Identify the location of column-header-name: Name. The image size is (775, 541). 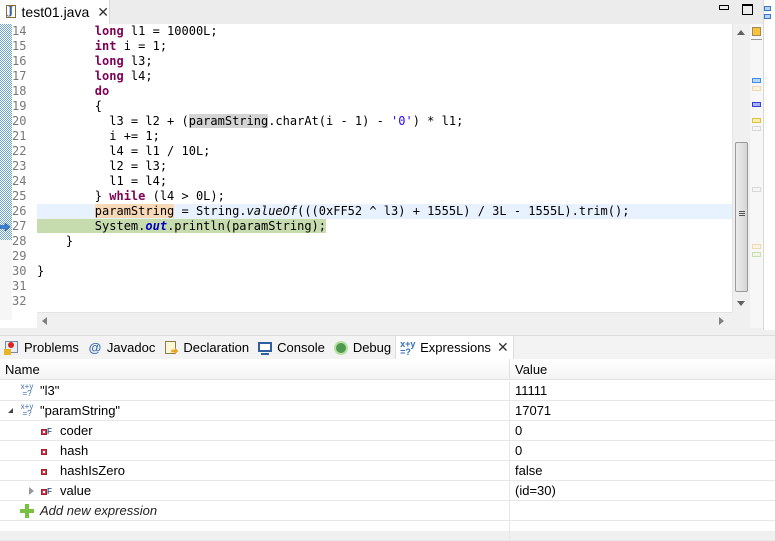
(255, 369).